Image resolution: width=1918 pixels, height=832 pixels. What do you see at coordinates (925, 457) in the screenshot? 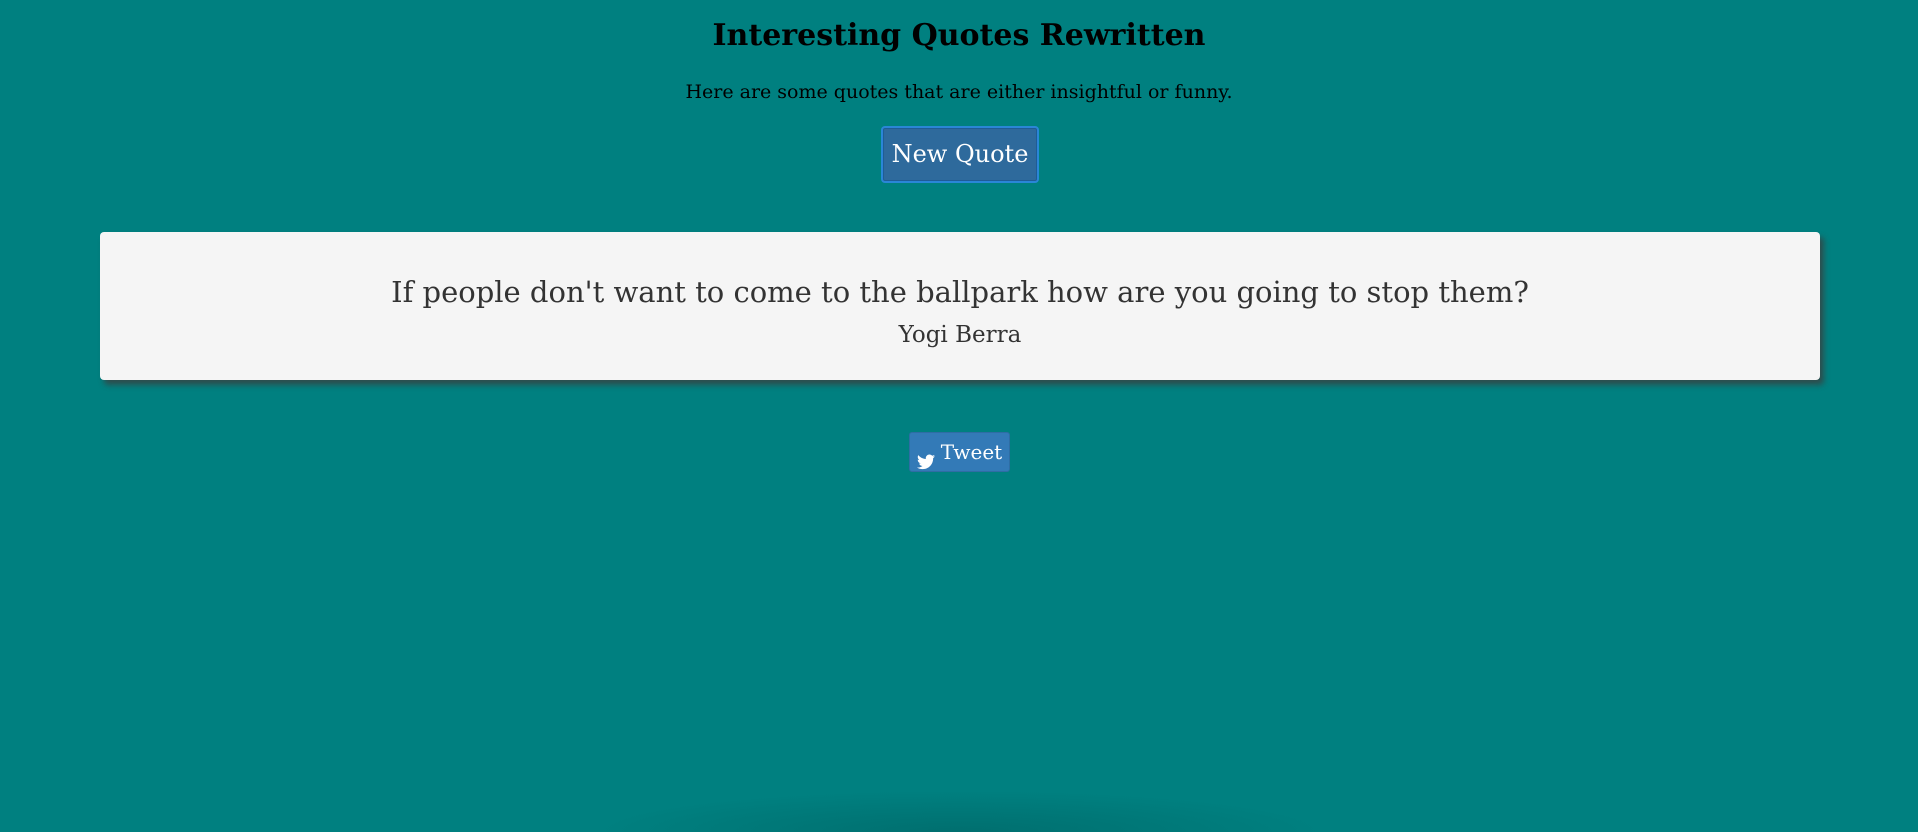
I see `twitter-bird-icon` at bounding box center [925, 457].